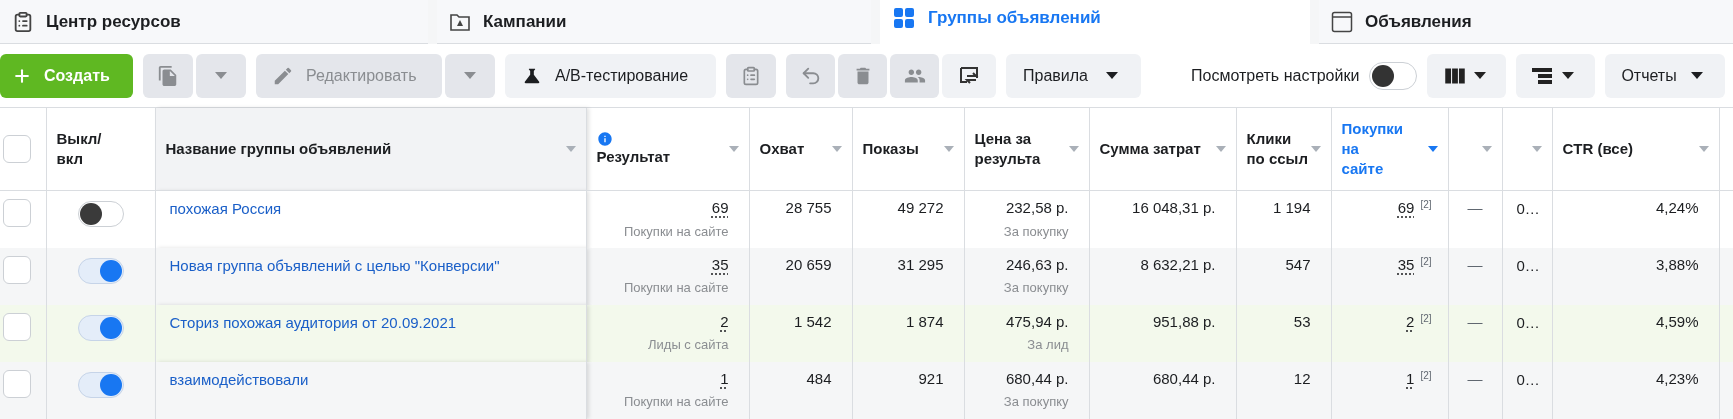 This screenshot has width=1733, height=419. I want to click on ab-test-button: A/B-тестирование, so click(610, 75).